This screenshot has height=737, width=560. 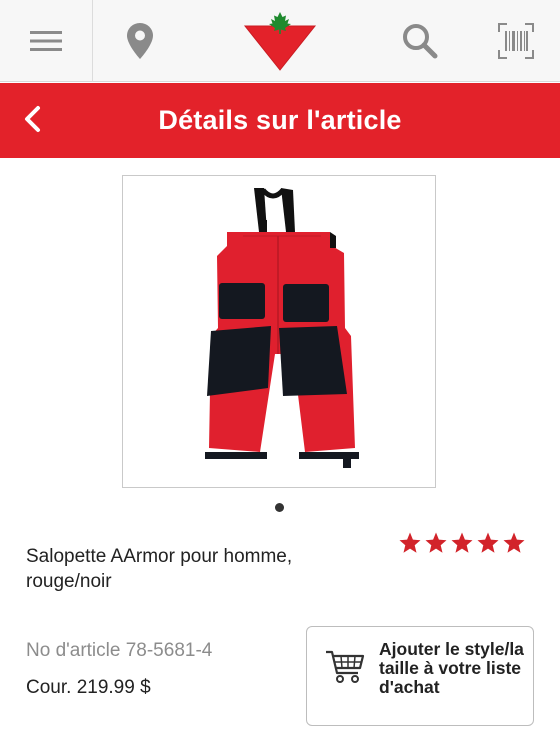 I want to click on page-title: Détails sur l'article, so click(x=280, y=120).